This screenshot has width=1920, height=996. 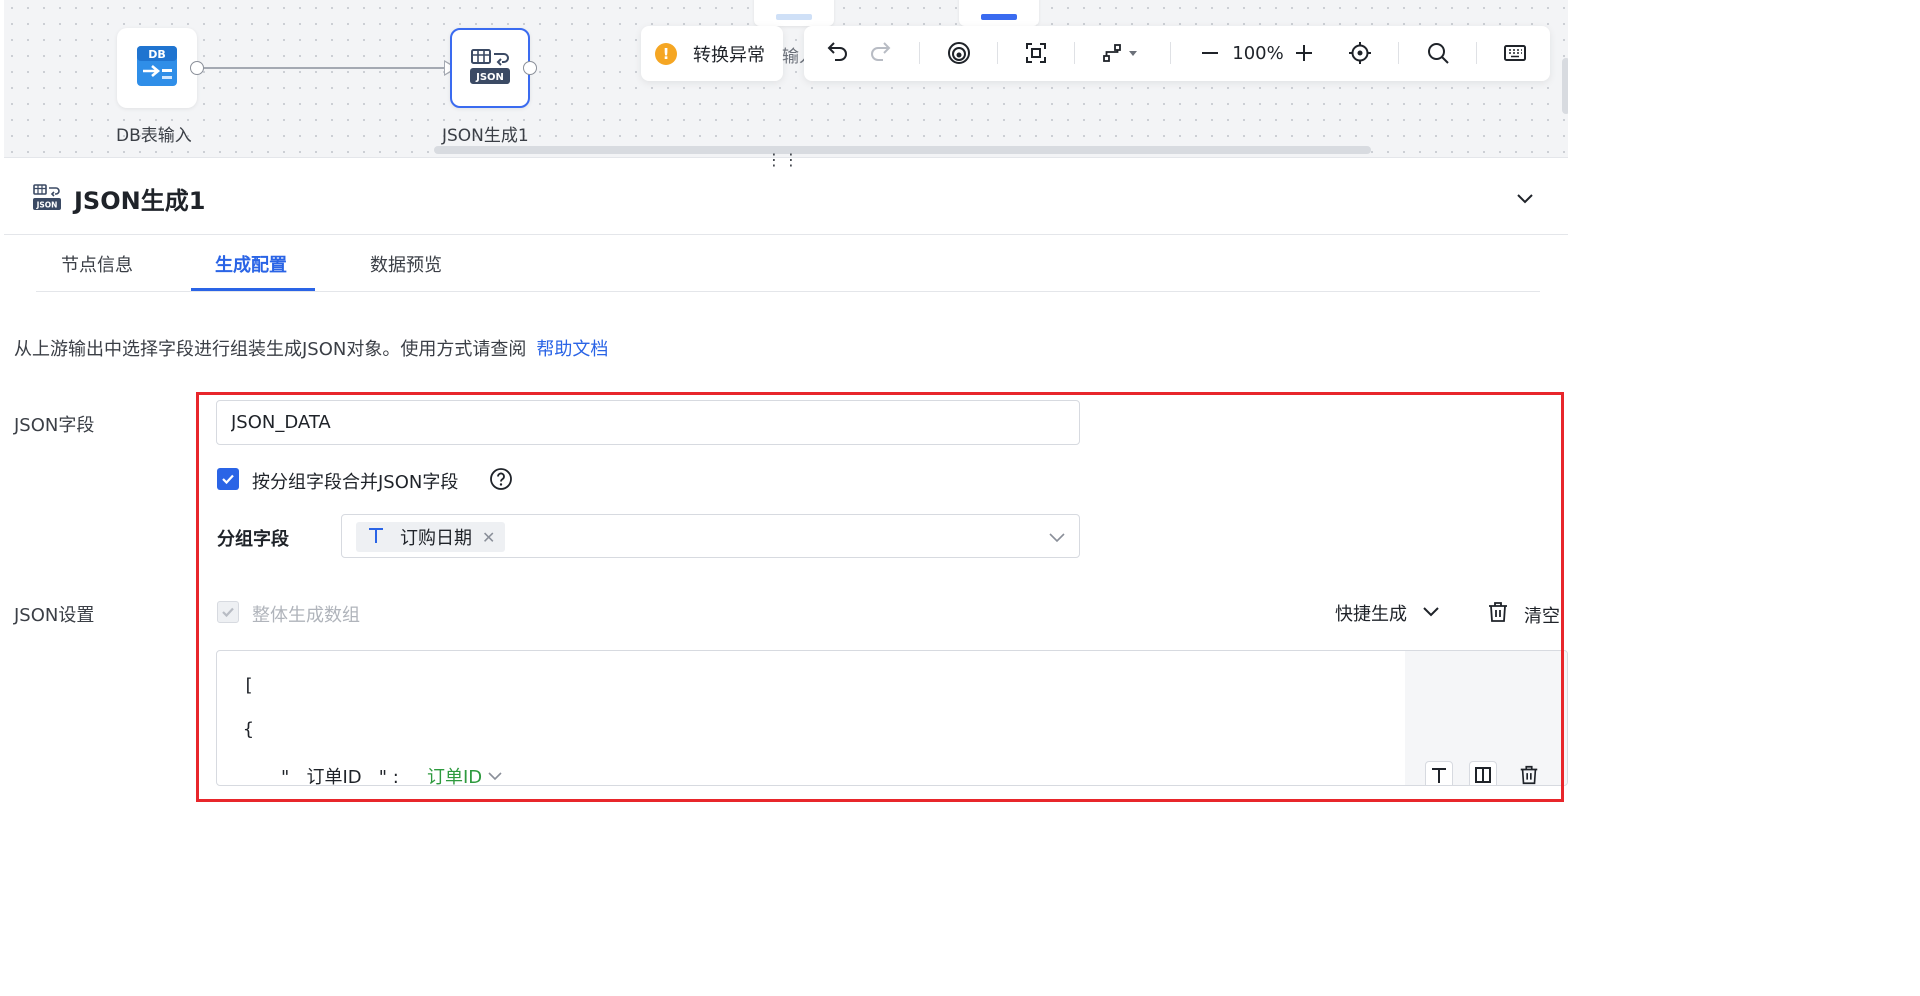 What do you see at coordinates (140, 201) in the screenshot?
I see `panel-title: JSON生成1` at bounding box center [140, 201].